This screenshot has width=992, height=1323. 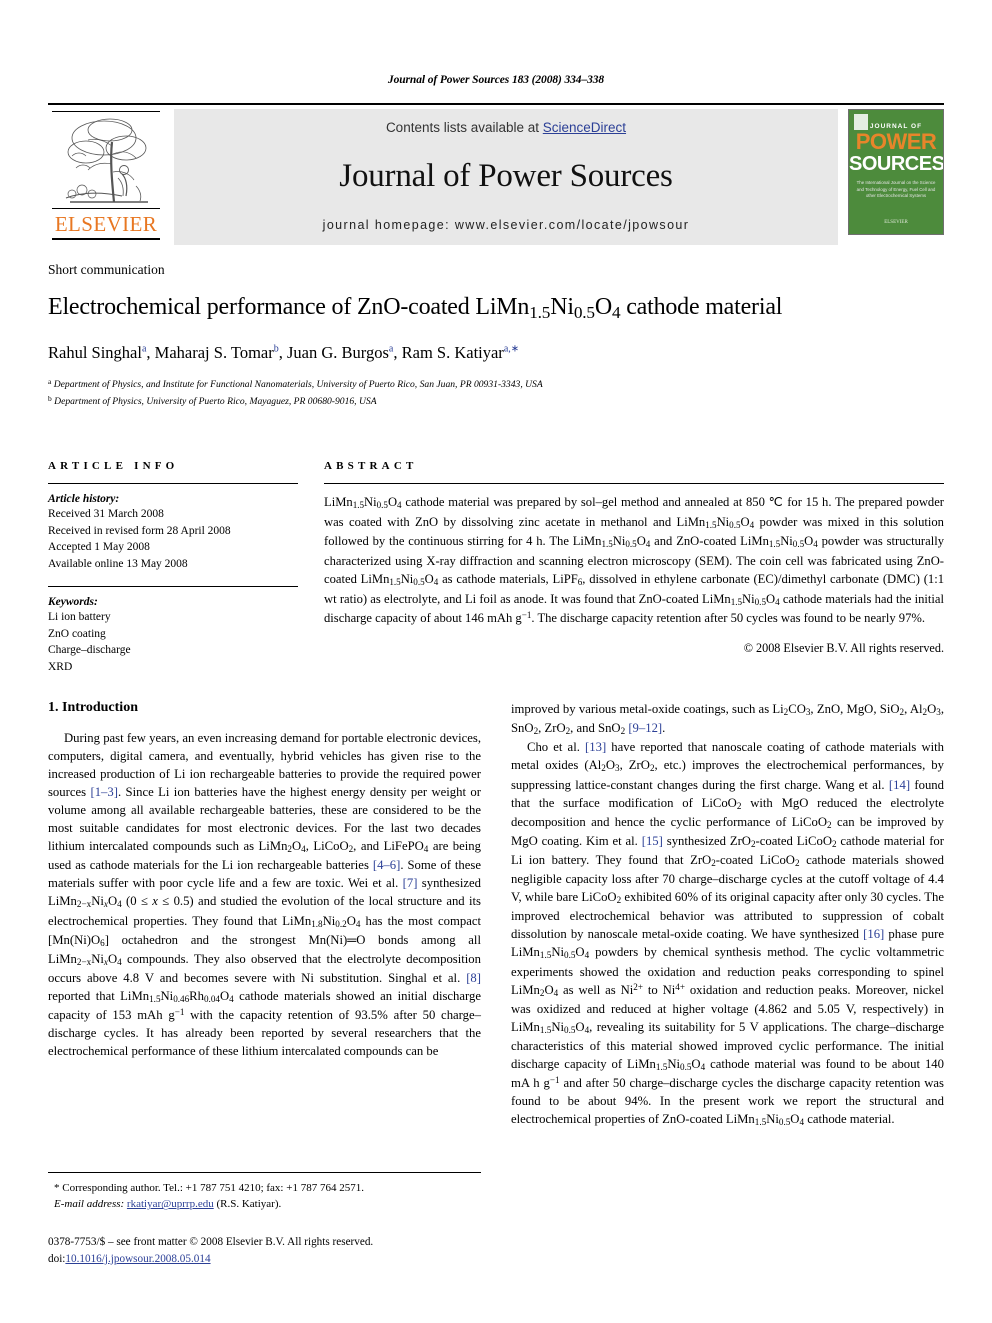 What do you see at coordinates (106, 514) in the screenshot?
I see `history-received: Received 31 March 2008` at bounding box center [106, 514].